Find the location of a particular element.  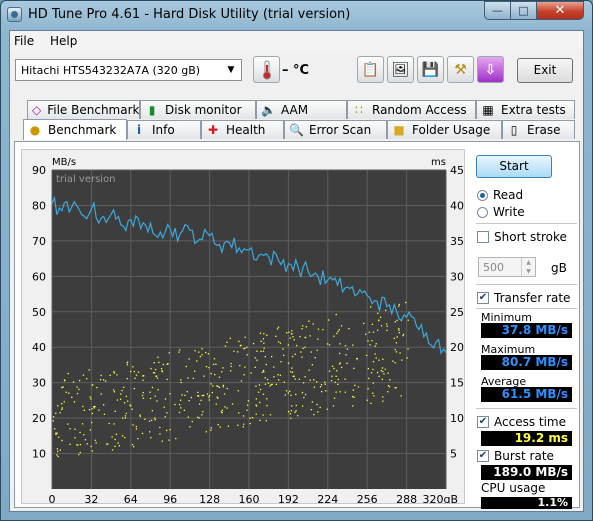

copy-screenshot-button: 🖼 is located at coordinates (400, 69).